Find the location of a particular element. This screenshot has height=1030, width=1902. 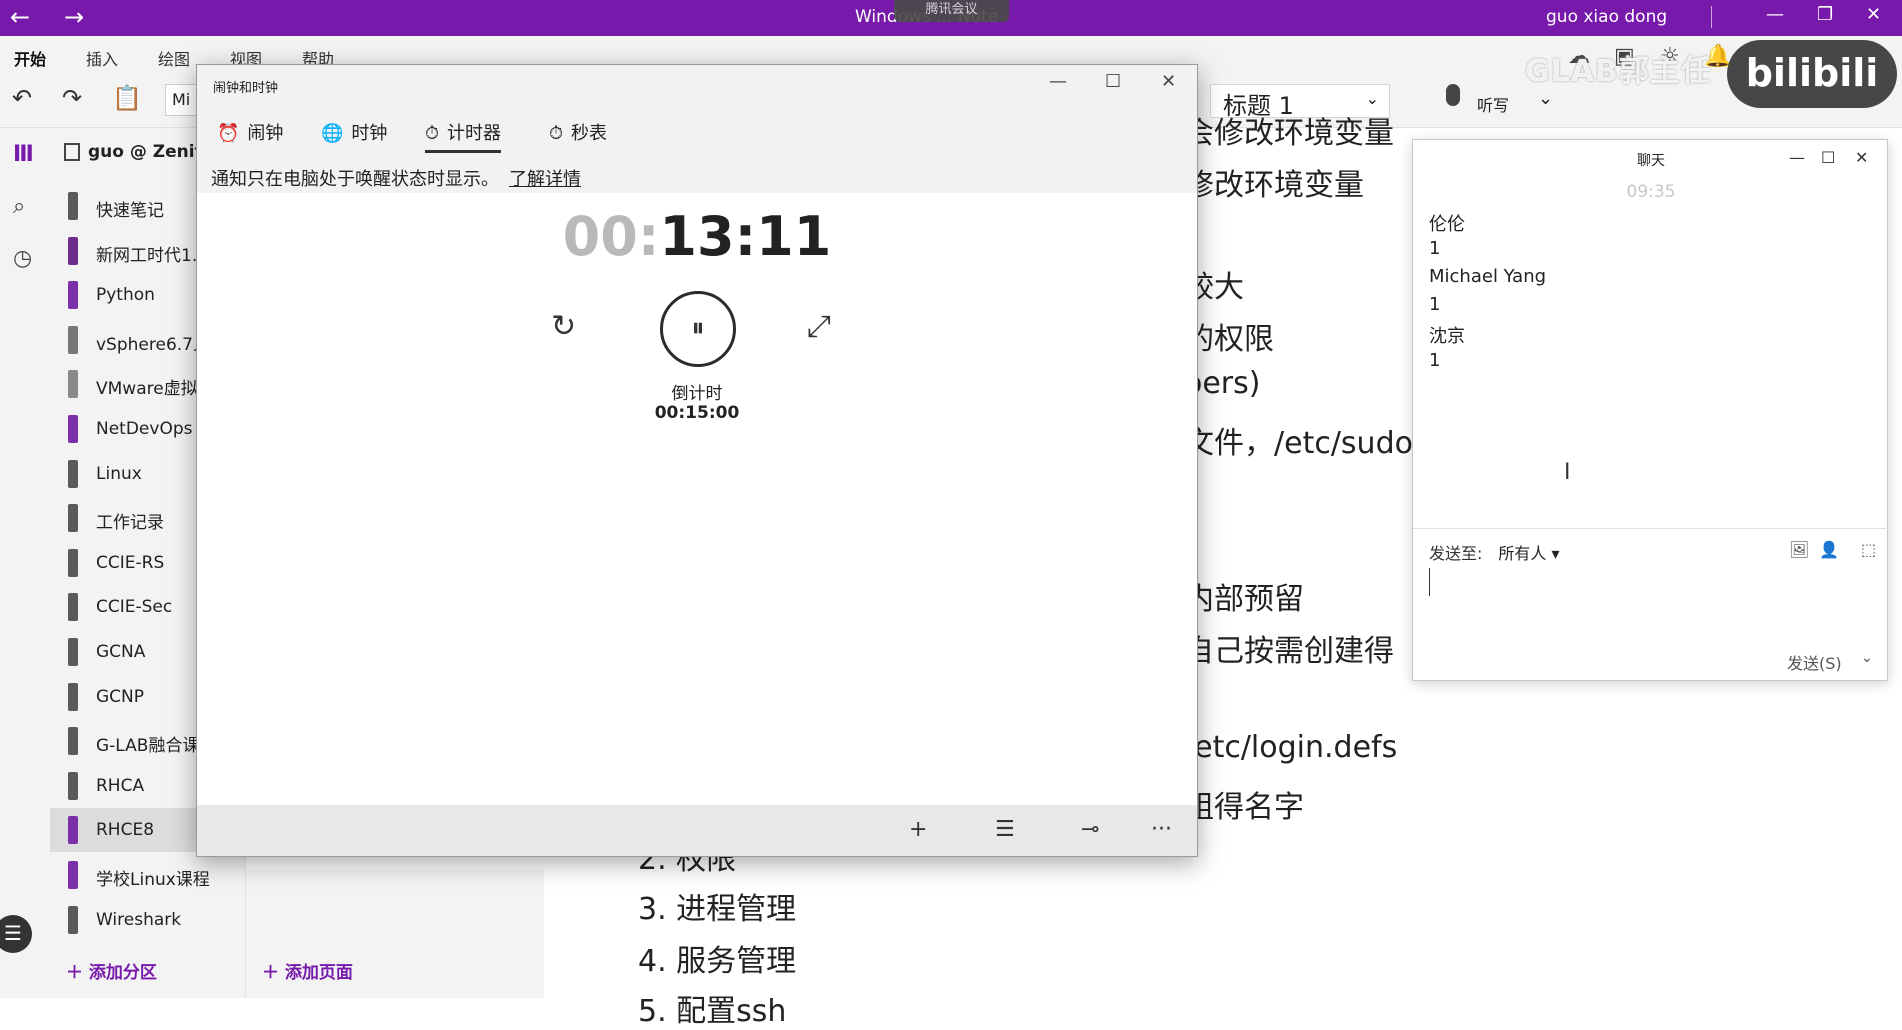

tab-alarm: ⏰ 闹钟 is located at coordinates (250, 132).